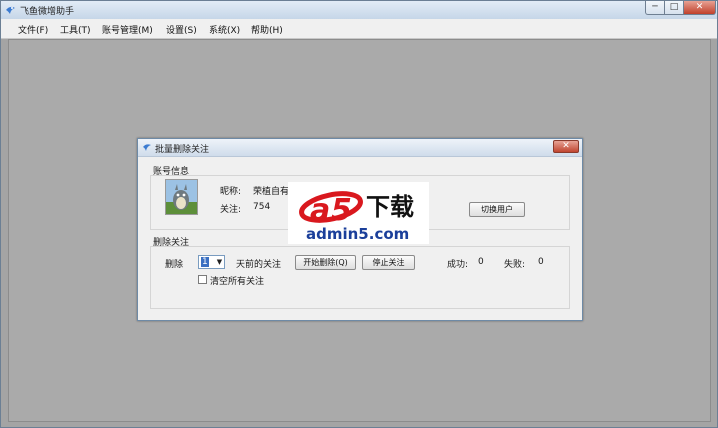 The image size is (718, 428). I want to click on success-label: 成功:, so click(458, 265).